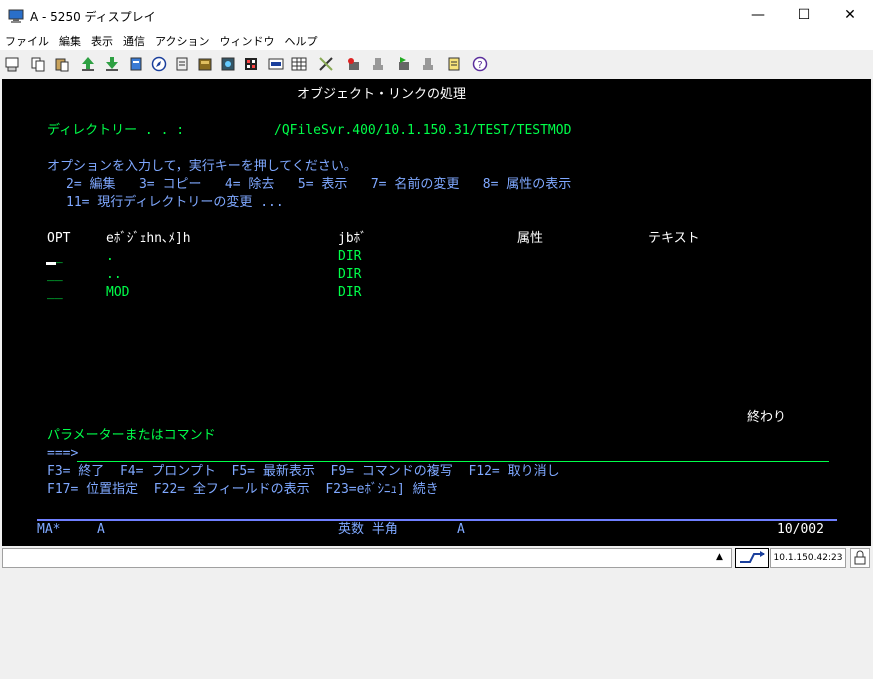 Image resolution: width=873 pixels, height=679 pixels. I want to click on macro-icon, so click(182, 64).